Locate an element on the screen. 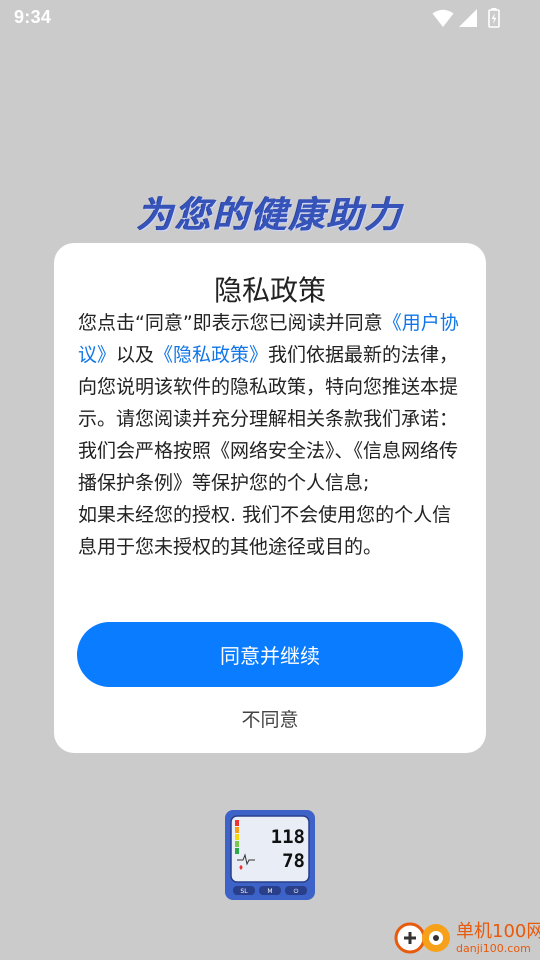  reading-top-text: 118 is located at coordinates (288, 837).